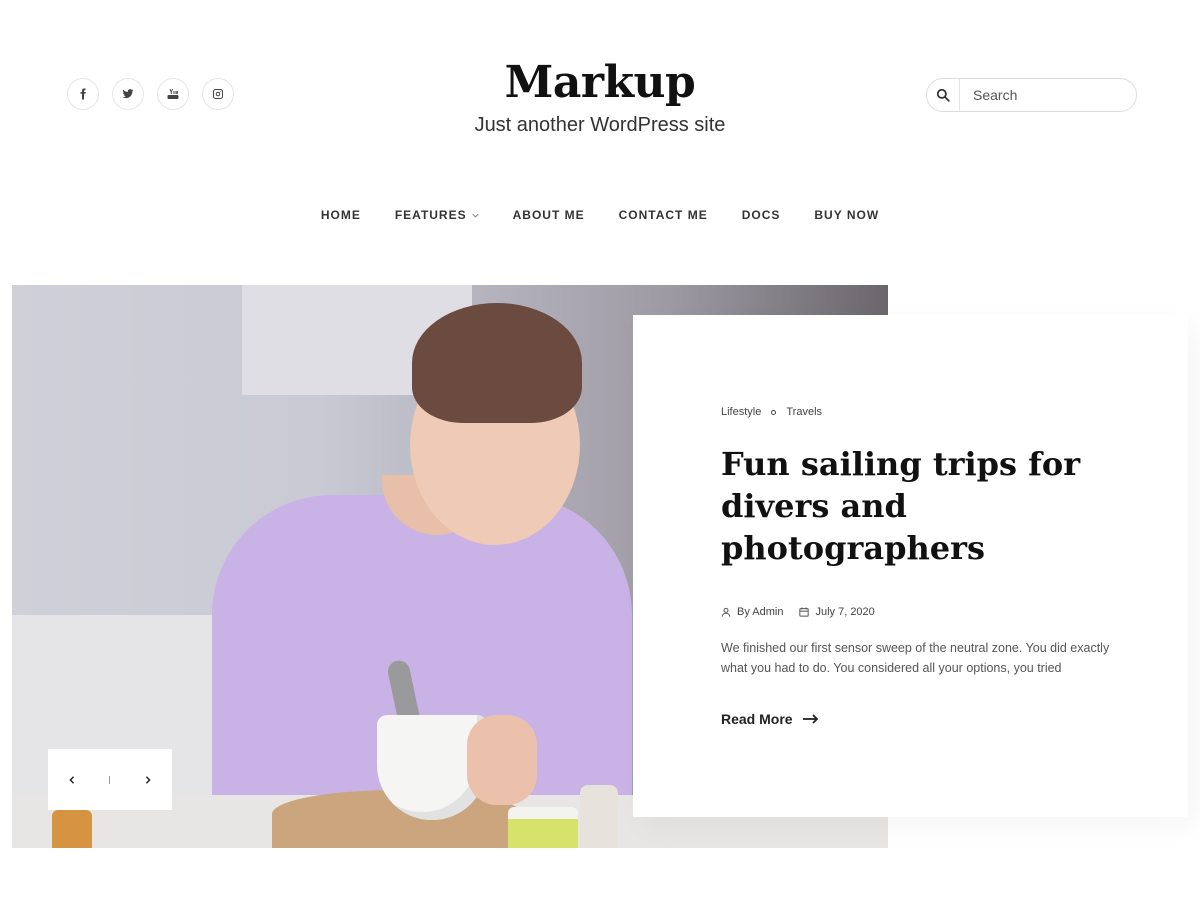 The image size is (1200, 900). I want to click on woman-hair, so click(497, 363).